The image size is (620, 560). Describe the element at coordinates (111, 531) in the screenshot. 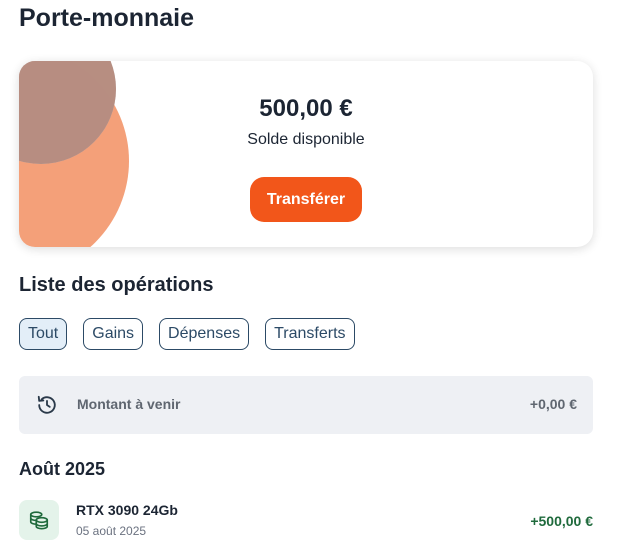

I see `transaction-date: 05 août 2025` at that location.